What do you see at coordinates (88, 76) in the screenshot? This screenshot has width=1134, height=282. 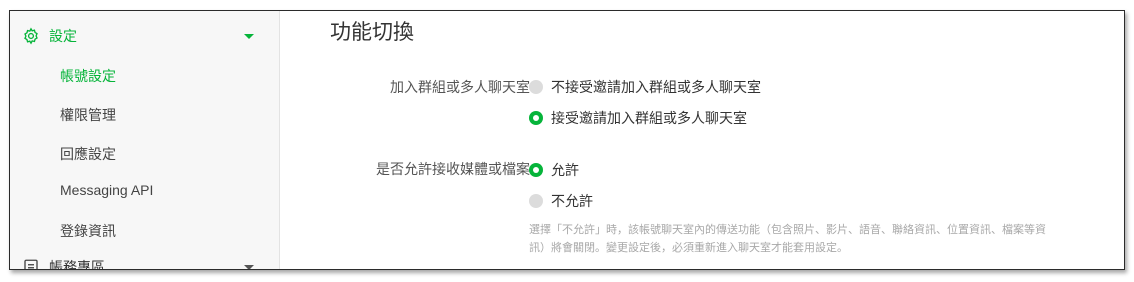 I see `sidebar-item-account-settings: 帳號設定` at bounding box center [88, 76].